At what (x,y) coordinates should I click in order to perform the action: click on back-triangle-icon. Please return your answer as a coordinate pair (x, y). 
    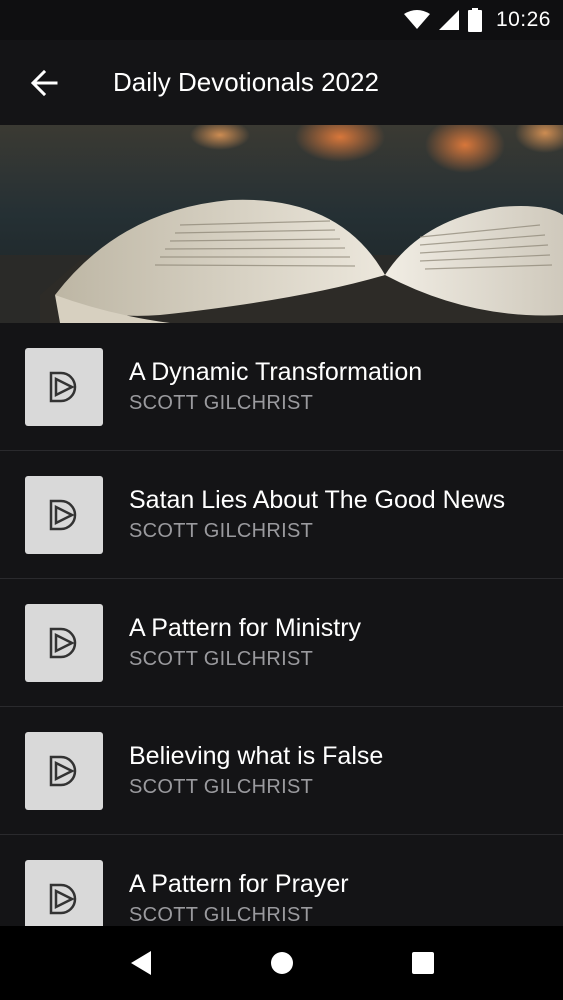
    Looking at the image, I should click on (140, 963).